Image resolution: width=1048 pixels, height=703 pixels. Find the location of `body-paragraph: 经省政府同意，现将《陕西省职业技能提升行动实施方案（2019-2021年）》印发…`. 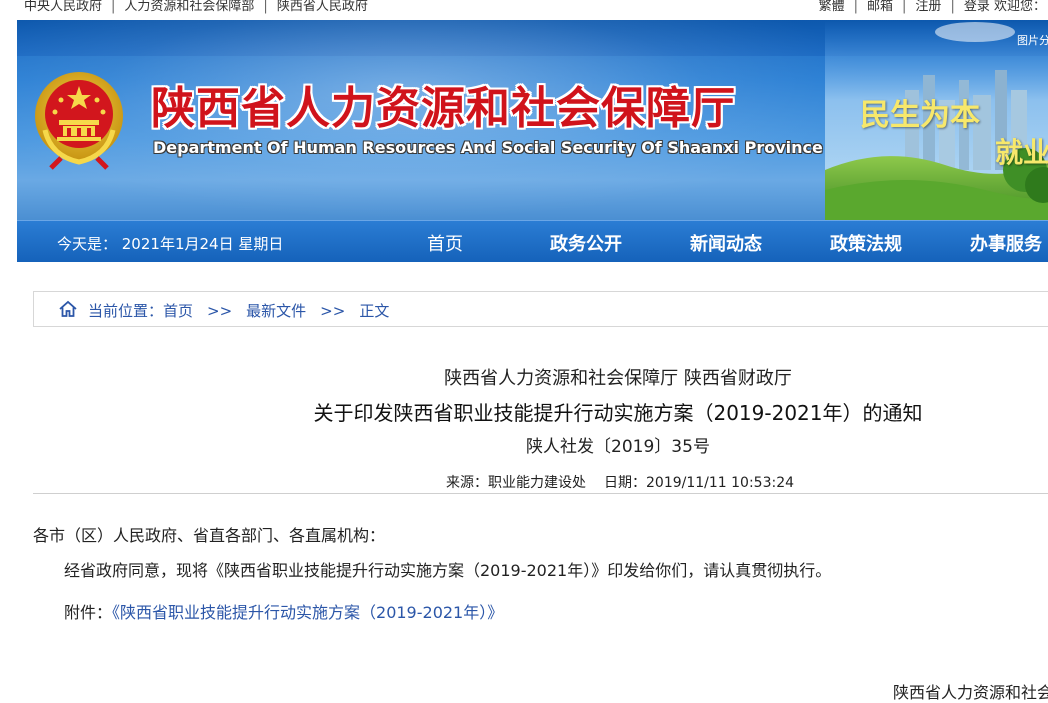

body-paragraph: 经省政府同意，现将《陕西省职业技能提升行动实施方案（2019-2021年）》印发… is located at coordinates (448, 570).